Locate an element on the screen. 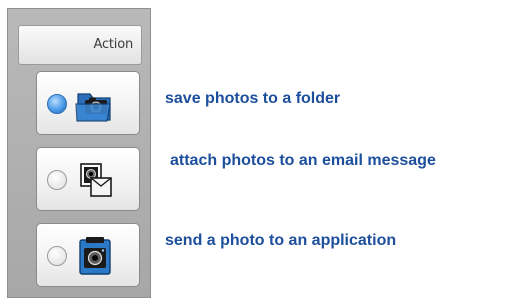  attach-to-email-radio is located at coordinates (57, 180).